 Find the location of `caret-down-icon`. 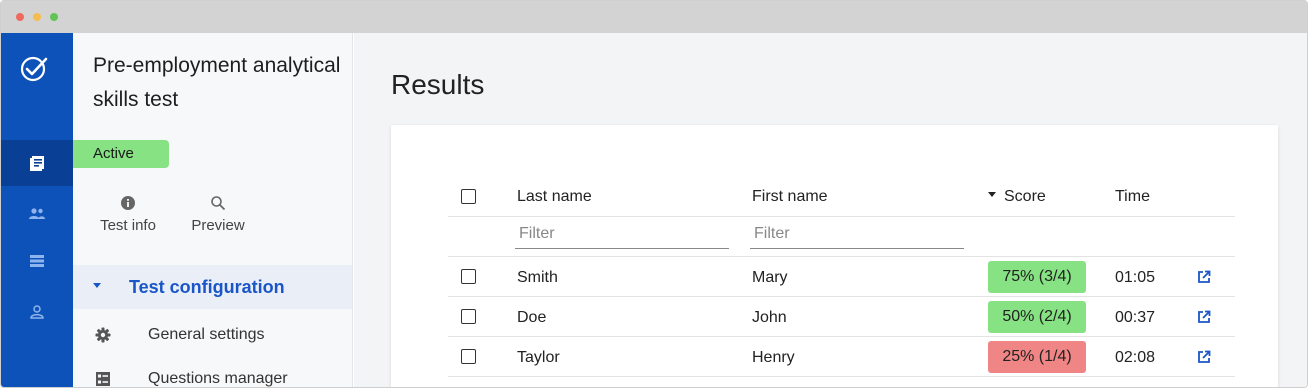

caret-down-icon is located at coordinates (97, 285).